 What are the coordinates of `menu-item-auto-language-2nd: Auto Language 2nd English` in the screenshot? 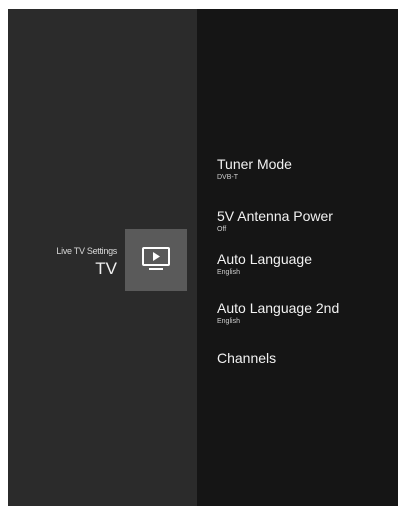 It's located at (307, 313).